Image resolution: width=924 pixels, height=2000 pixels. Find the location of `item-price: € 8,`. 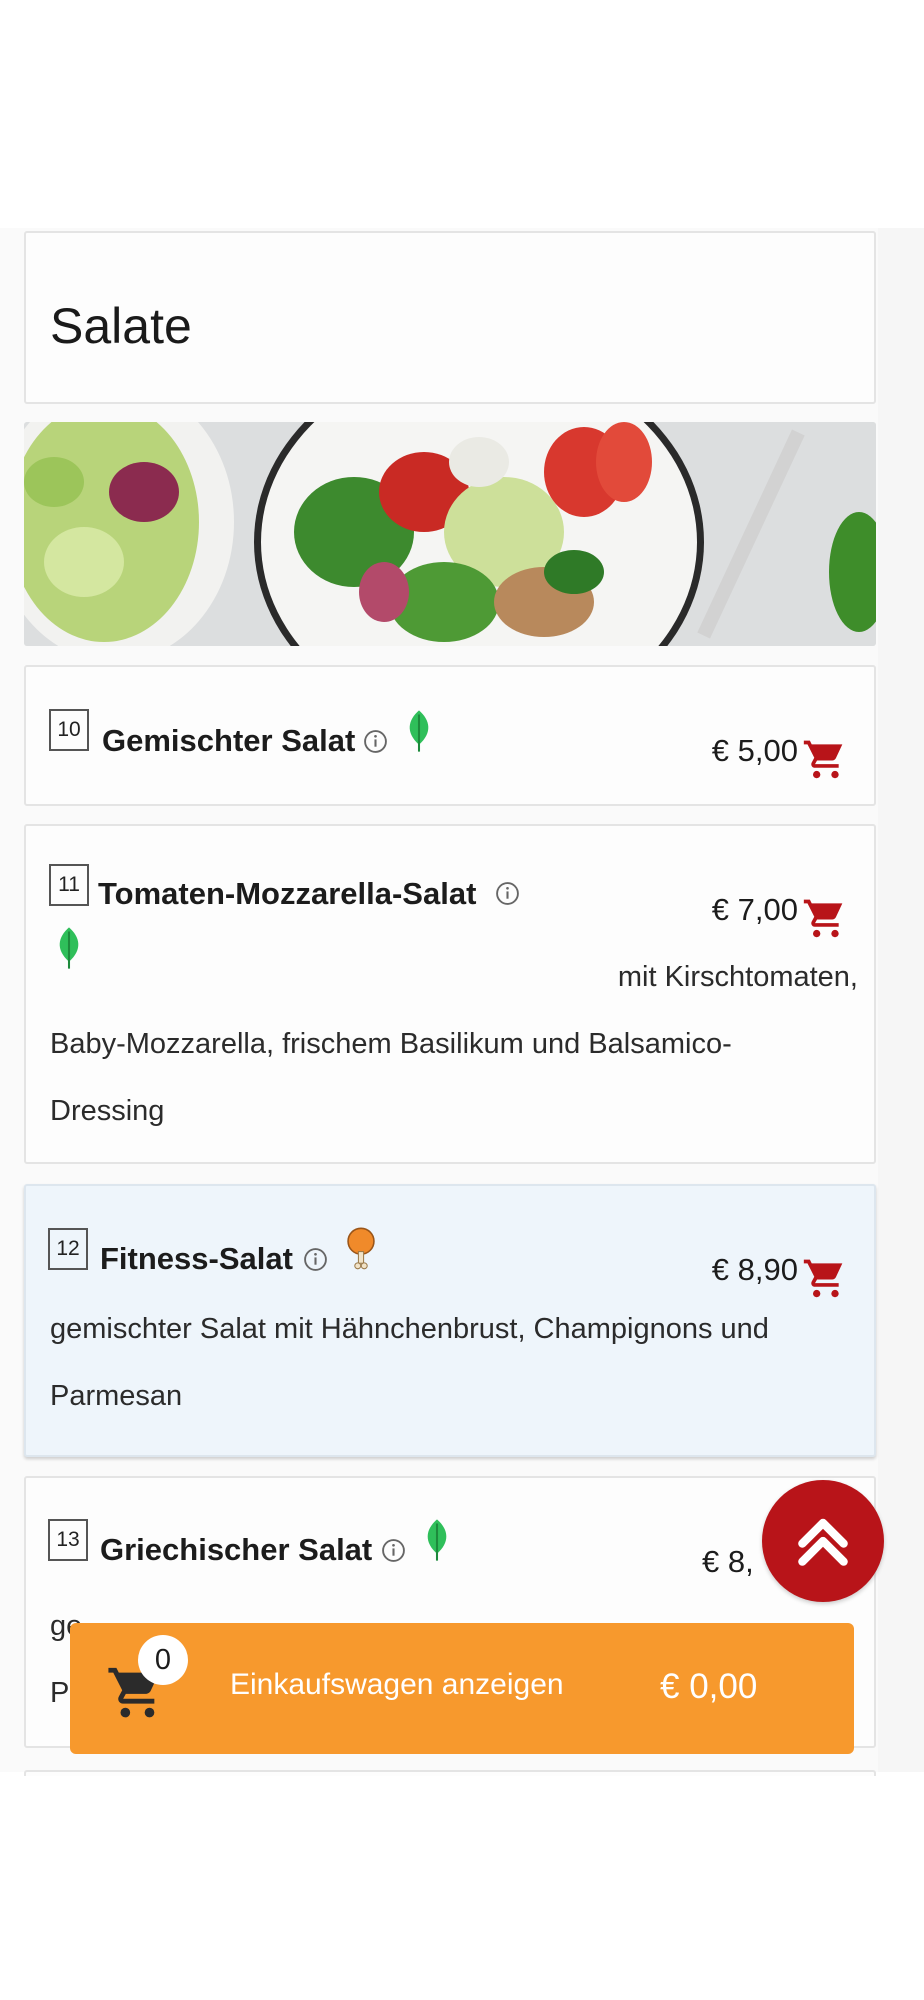

item-price: € 8, is located at coordinates (728, 1561).